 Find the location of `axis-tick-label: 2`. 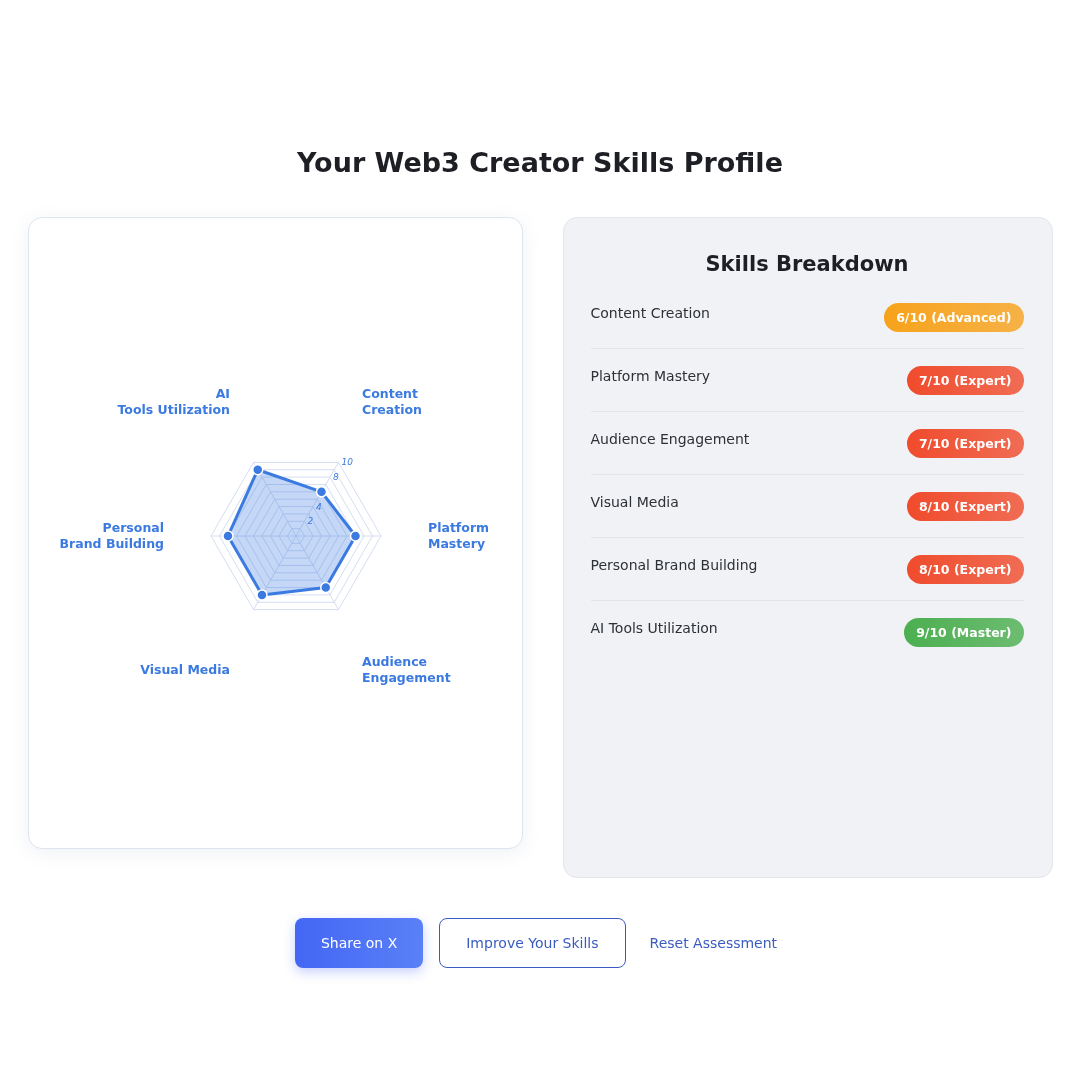

axis-tick-label: 2 is located at coordinates (310, 521).